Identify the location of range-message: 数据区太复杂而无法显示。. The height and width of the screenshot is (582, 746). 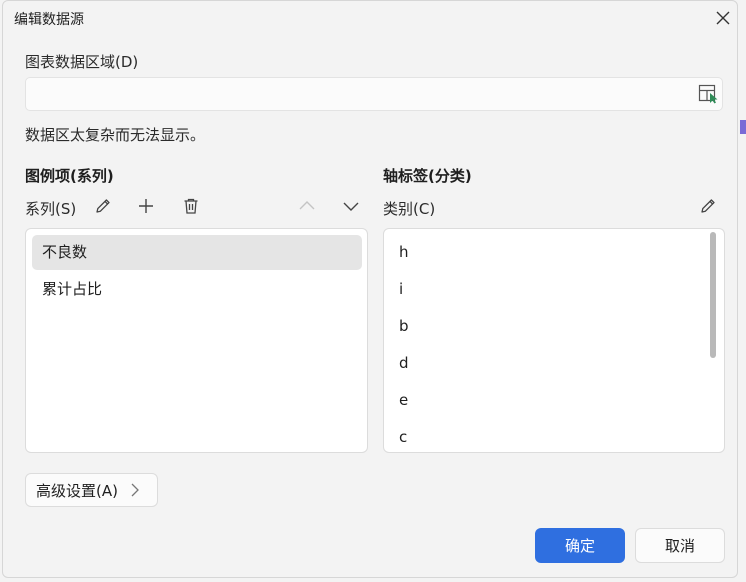
(115, 135).